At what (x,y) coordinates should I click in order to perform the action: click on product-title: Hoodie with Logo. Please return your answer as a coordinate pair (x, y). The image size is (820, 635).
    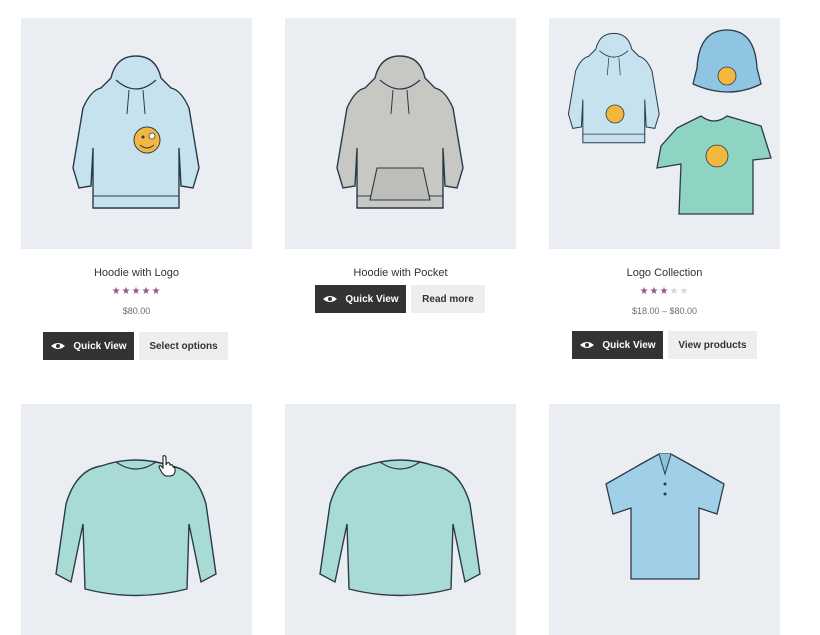
    Looking at the image, I should click on (136, 273).